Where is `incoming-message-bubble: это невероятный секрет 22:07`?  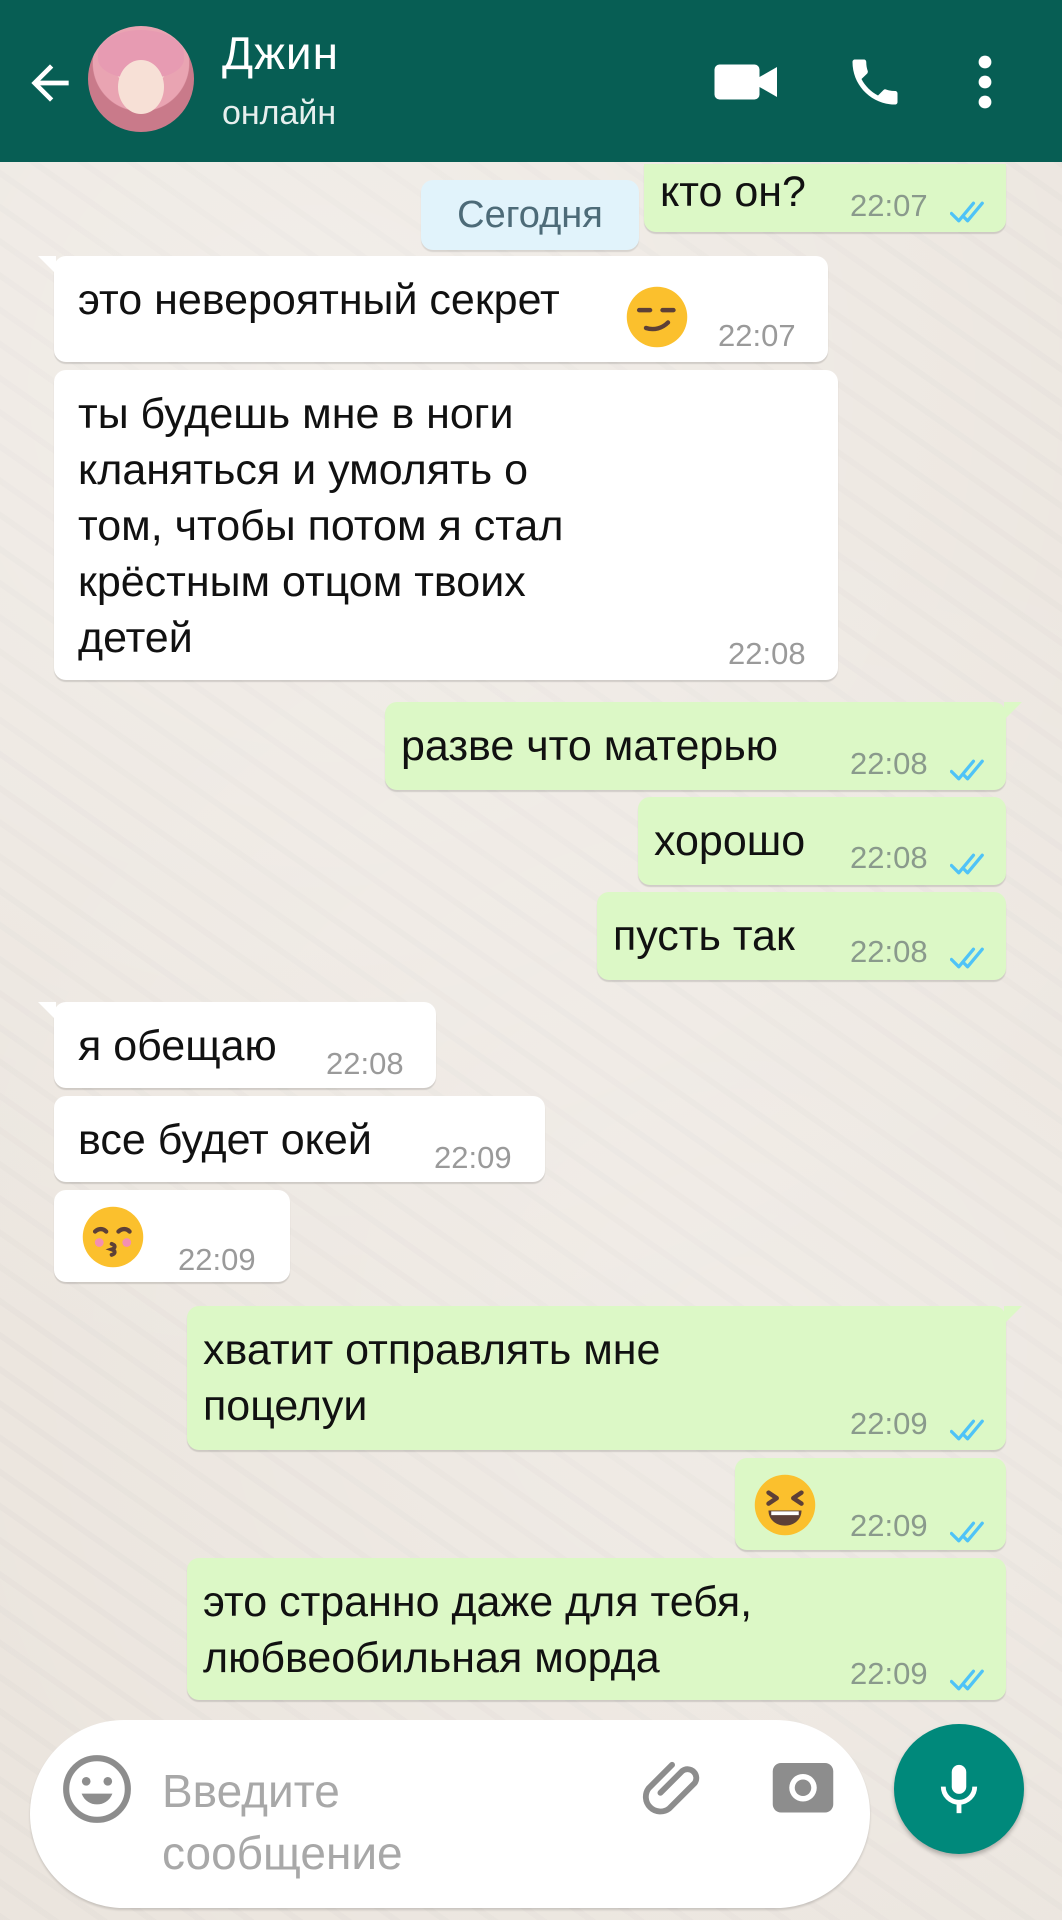
incoming-message-bubble: это невероятный секрет 22:07 is located at coordinates (433, 310).